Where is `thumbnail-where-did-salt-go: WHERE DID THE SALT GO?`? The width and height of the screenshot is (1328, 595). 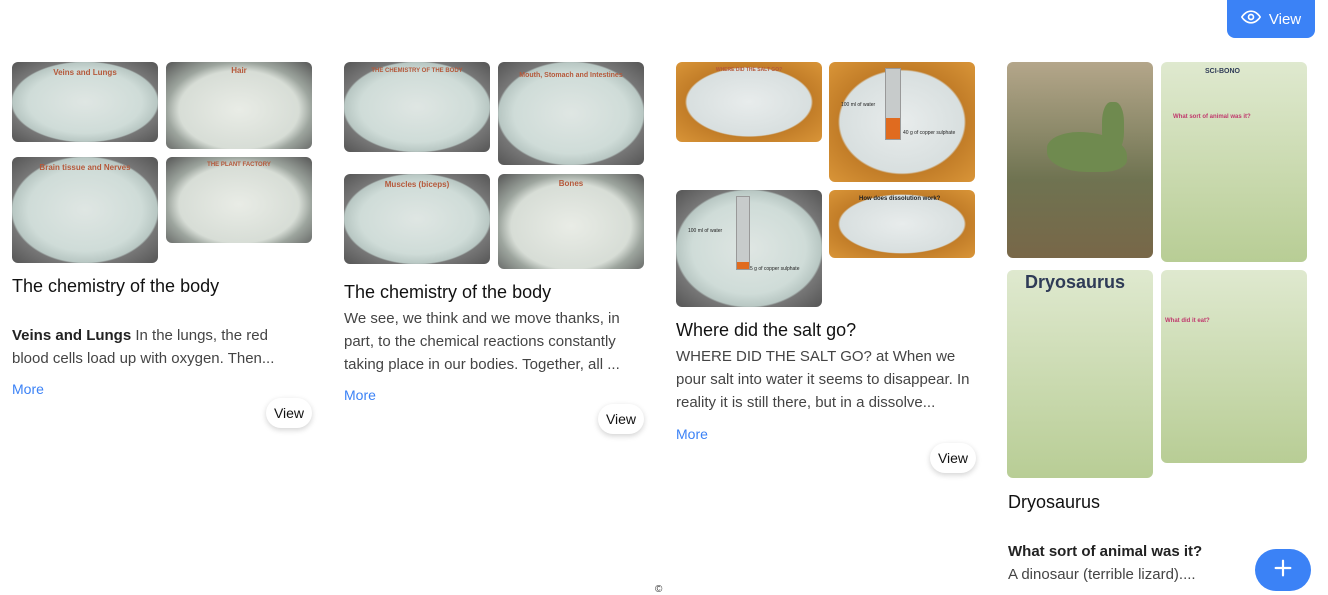 thumbnail-where-did-salt-go: WHERE DID THE SALT GO? is located at coordinates (749, 102).